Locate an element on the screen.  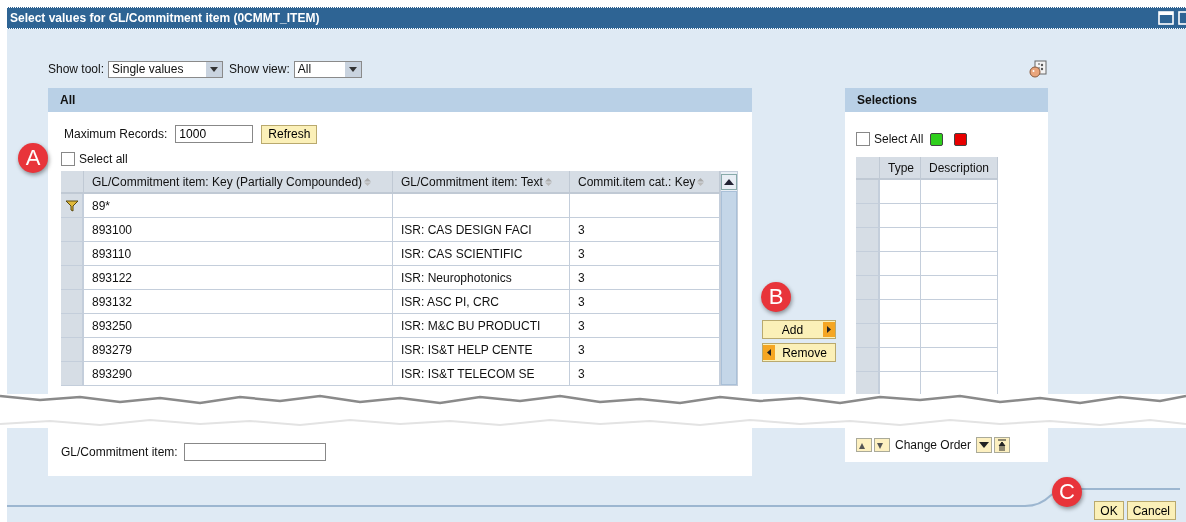
table-cell: 893250 is located at coordinates (238, 326).